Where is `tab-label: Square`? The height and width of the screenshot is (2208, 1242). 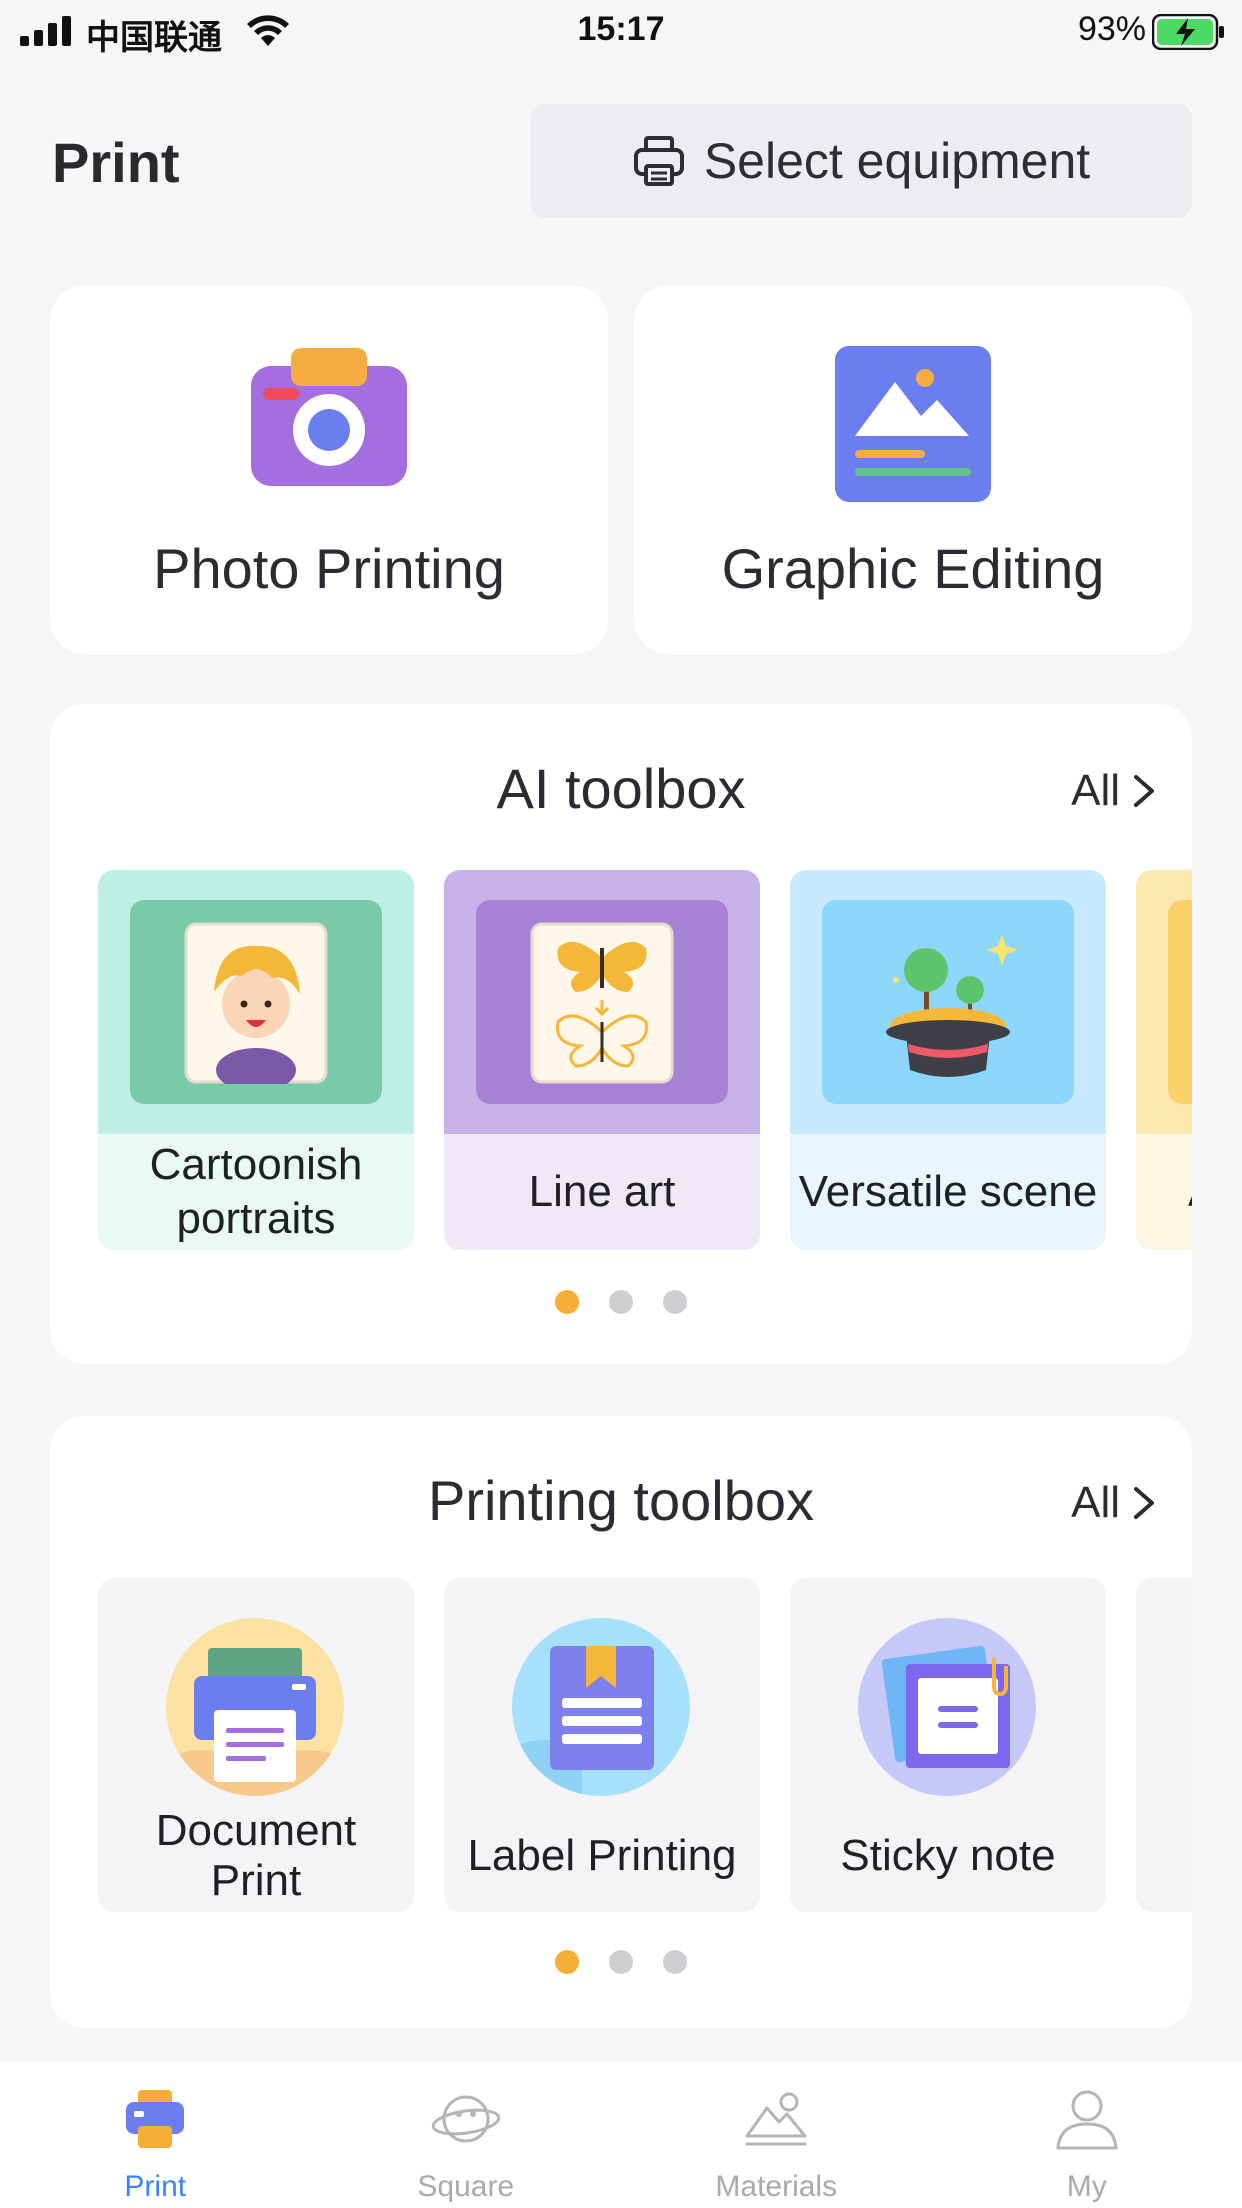
tab-label: Square is located at coordinates (466, 2186).